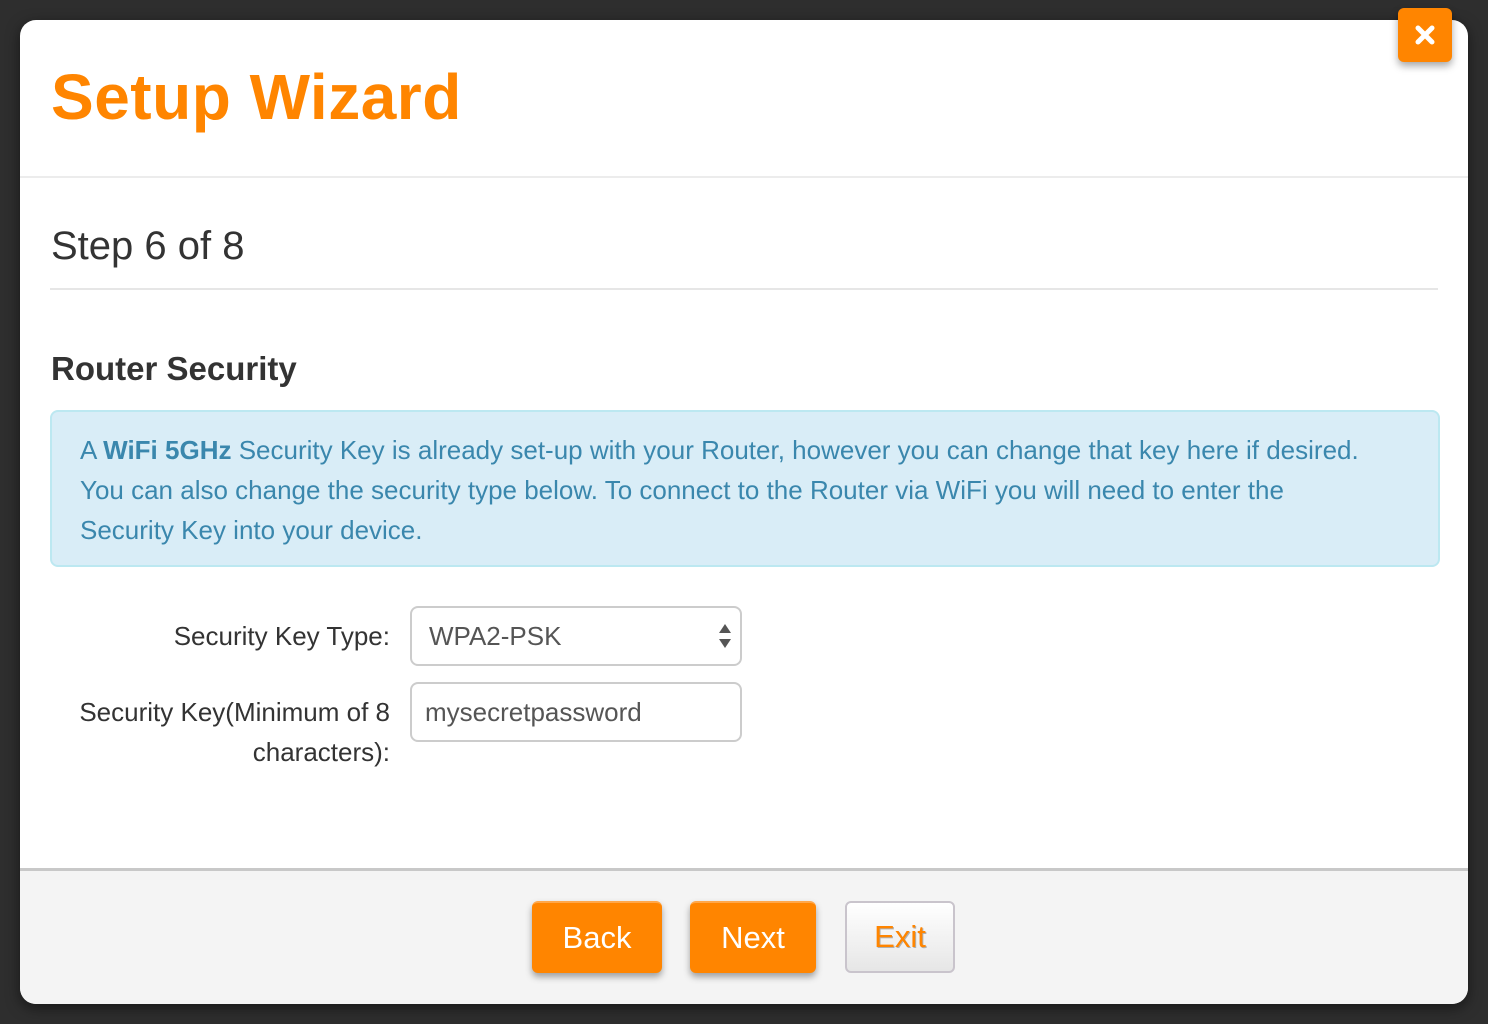  I want to click on info-highlight: WiFi 5GHz, so click(167, 450).